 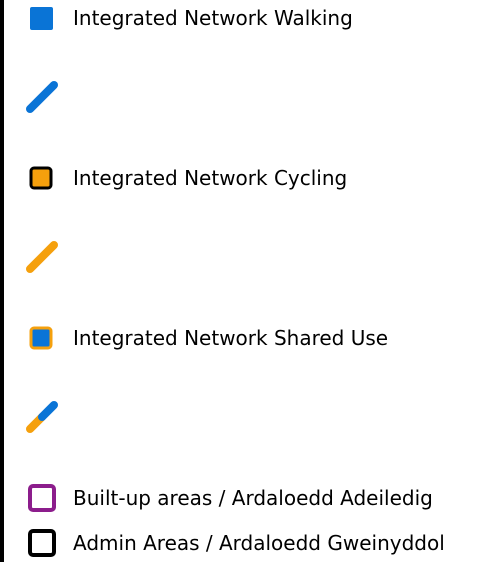 I want to click on cycling-square-icon, so click(x=42, y=178).